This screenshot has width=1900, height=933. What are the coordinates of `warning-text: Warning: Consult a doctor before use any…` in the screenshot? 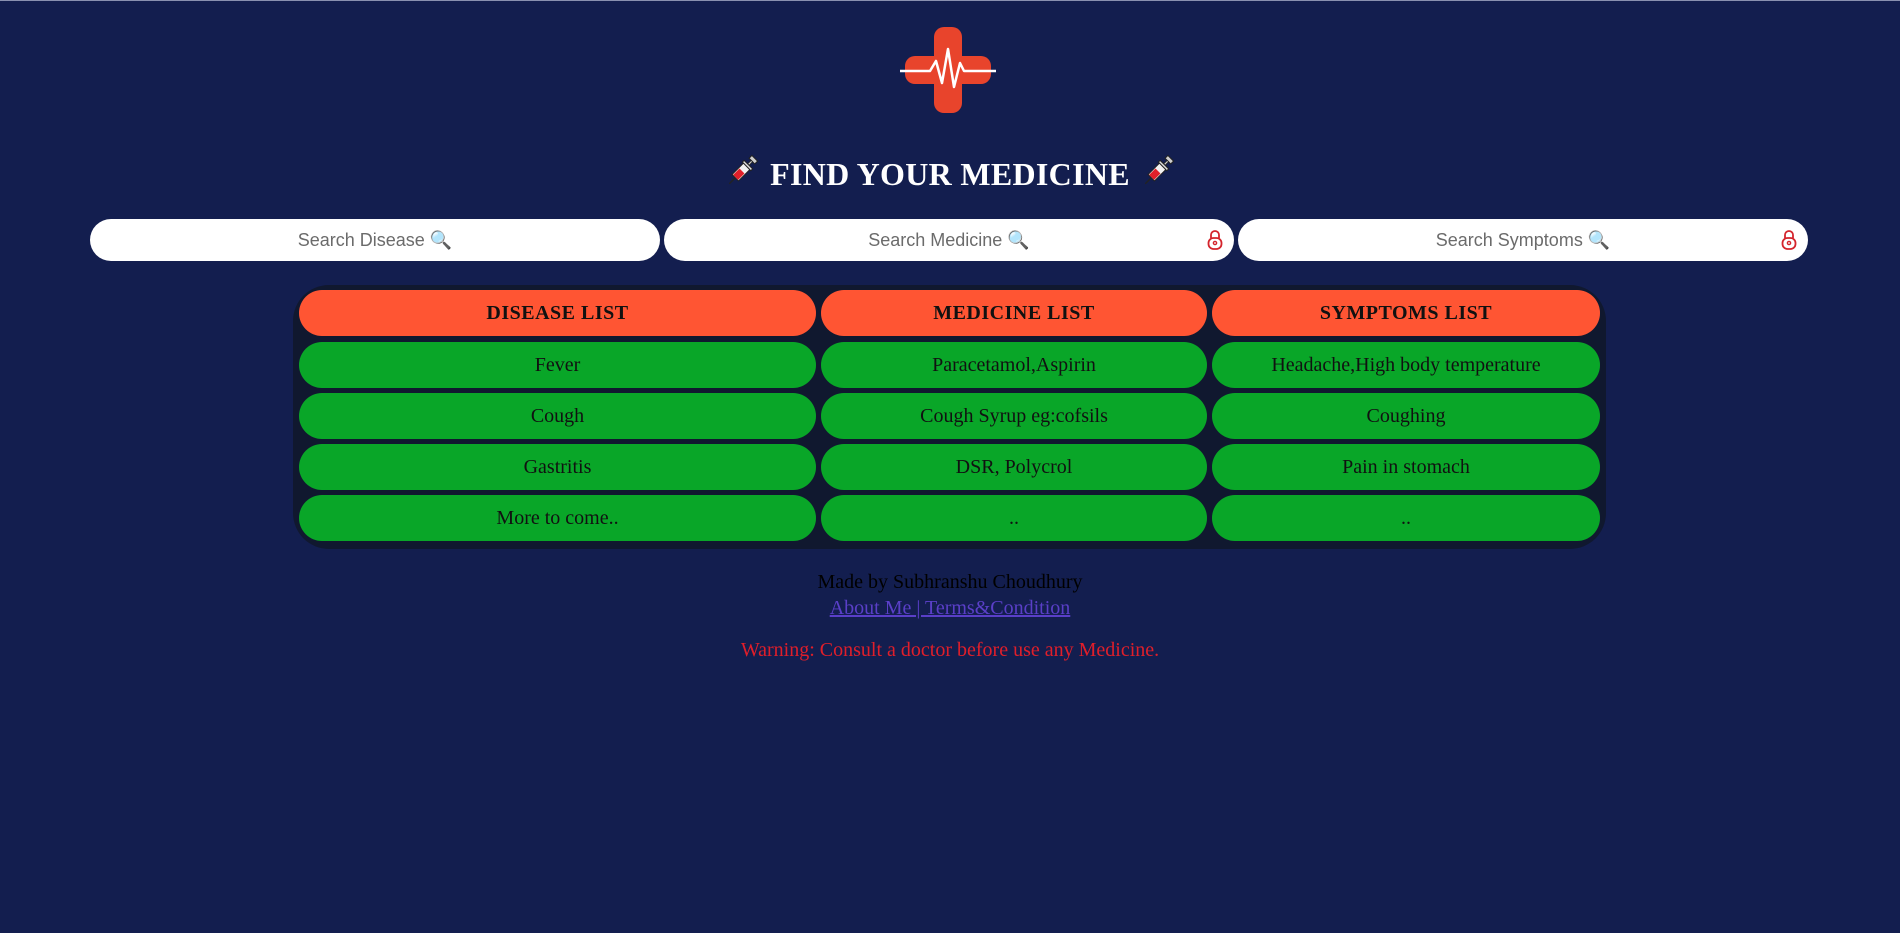 It's located at (950, 650).